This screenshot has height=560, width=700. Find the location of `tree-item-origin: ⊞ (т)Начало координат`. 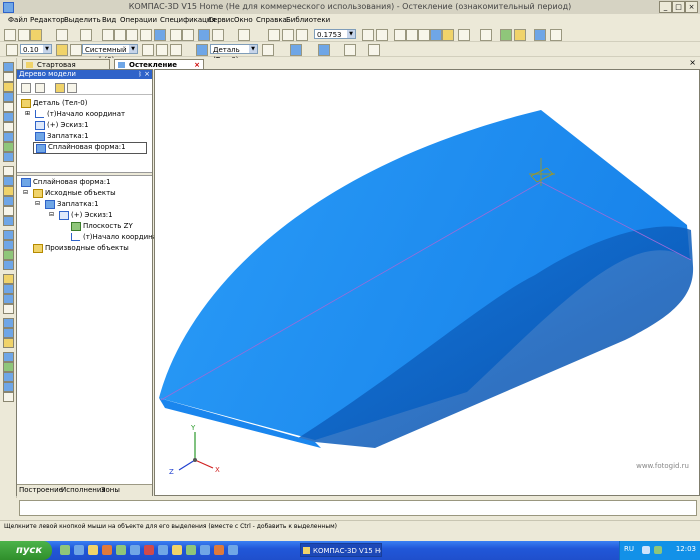

tree-item-origin: ⊞ (т)Начало координат is located at coordinates (75, 114).